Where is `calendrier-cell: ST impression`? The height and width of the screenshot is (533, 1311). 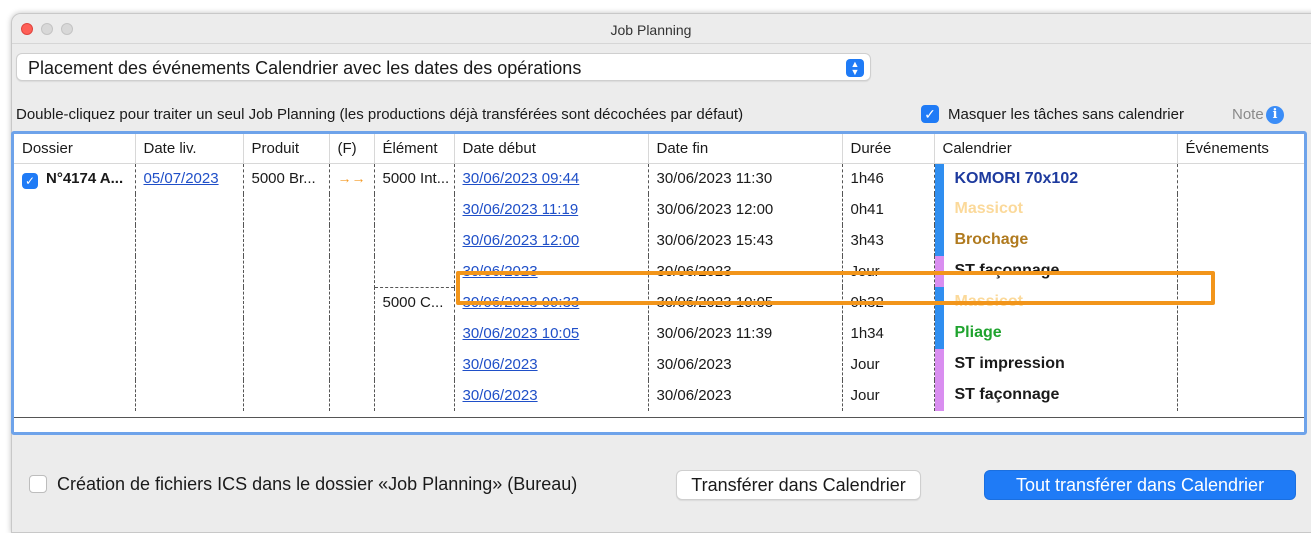
calendrier-cell: ST impression is located at coordinates (1056, 364).